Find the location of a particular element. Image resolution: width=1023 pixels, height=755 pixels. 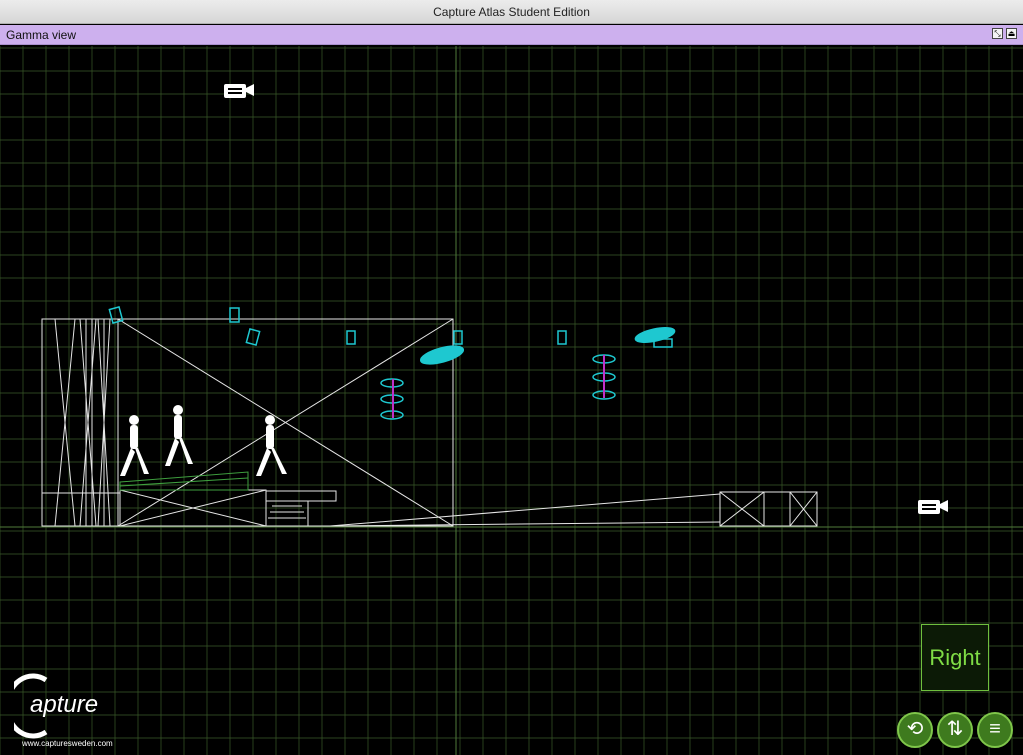

vertical-trusses is located at coordinates (498, 386).